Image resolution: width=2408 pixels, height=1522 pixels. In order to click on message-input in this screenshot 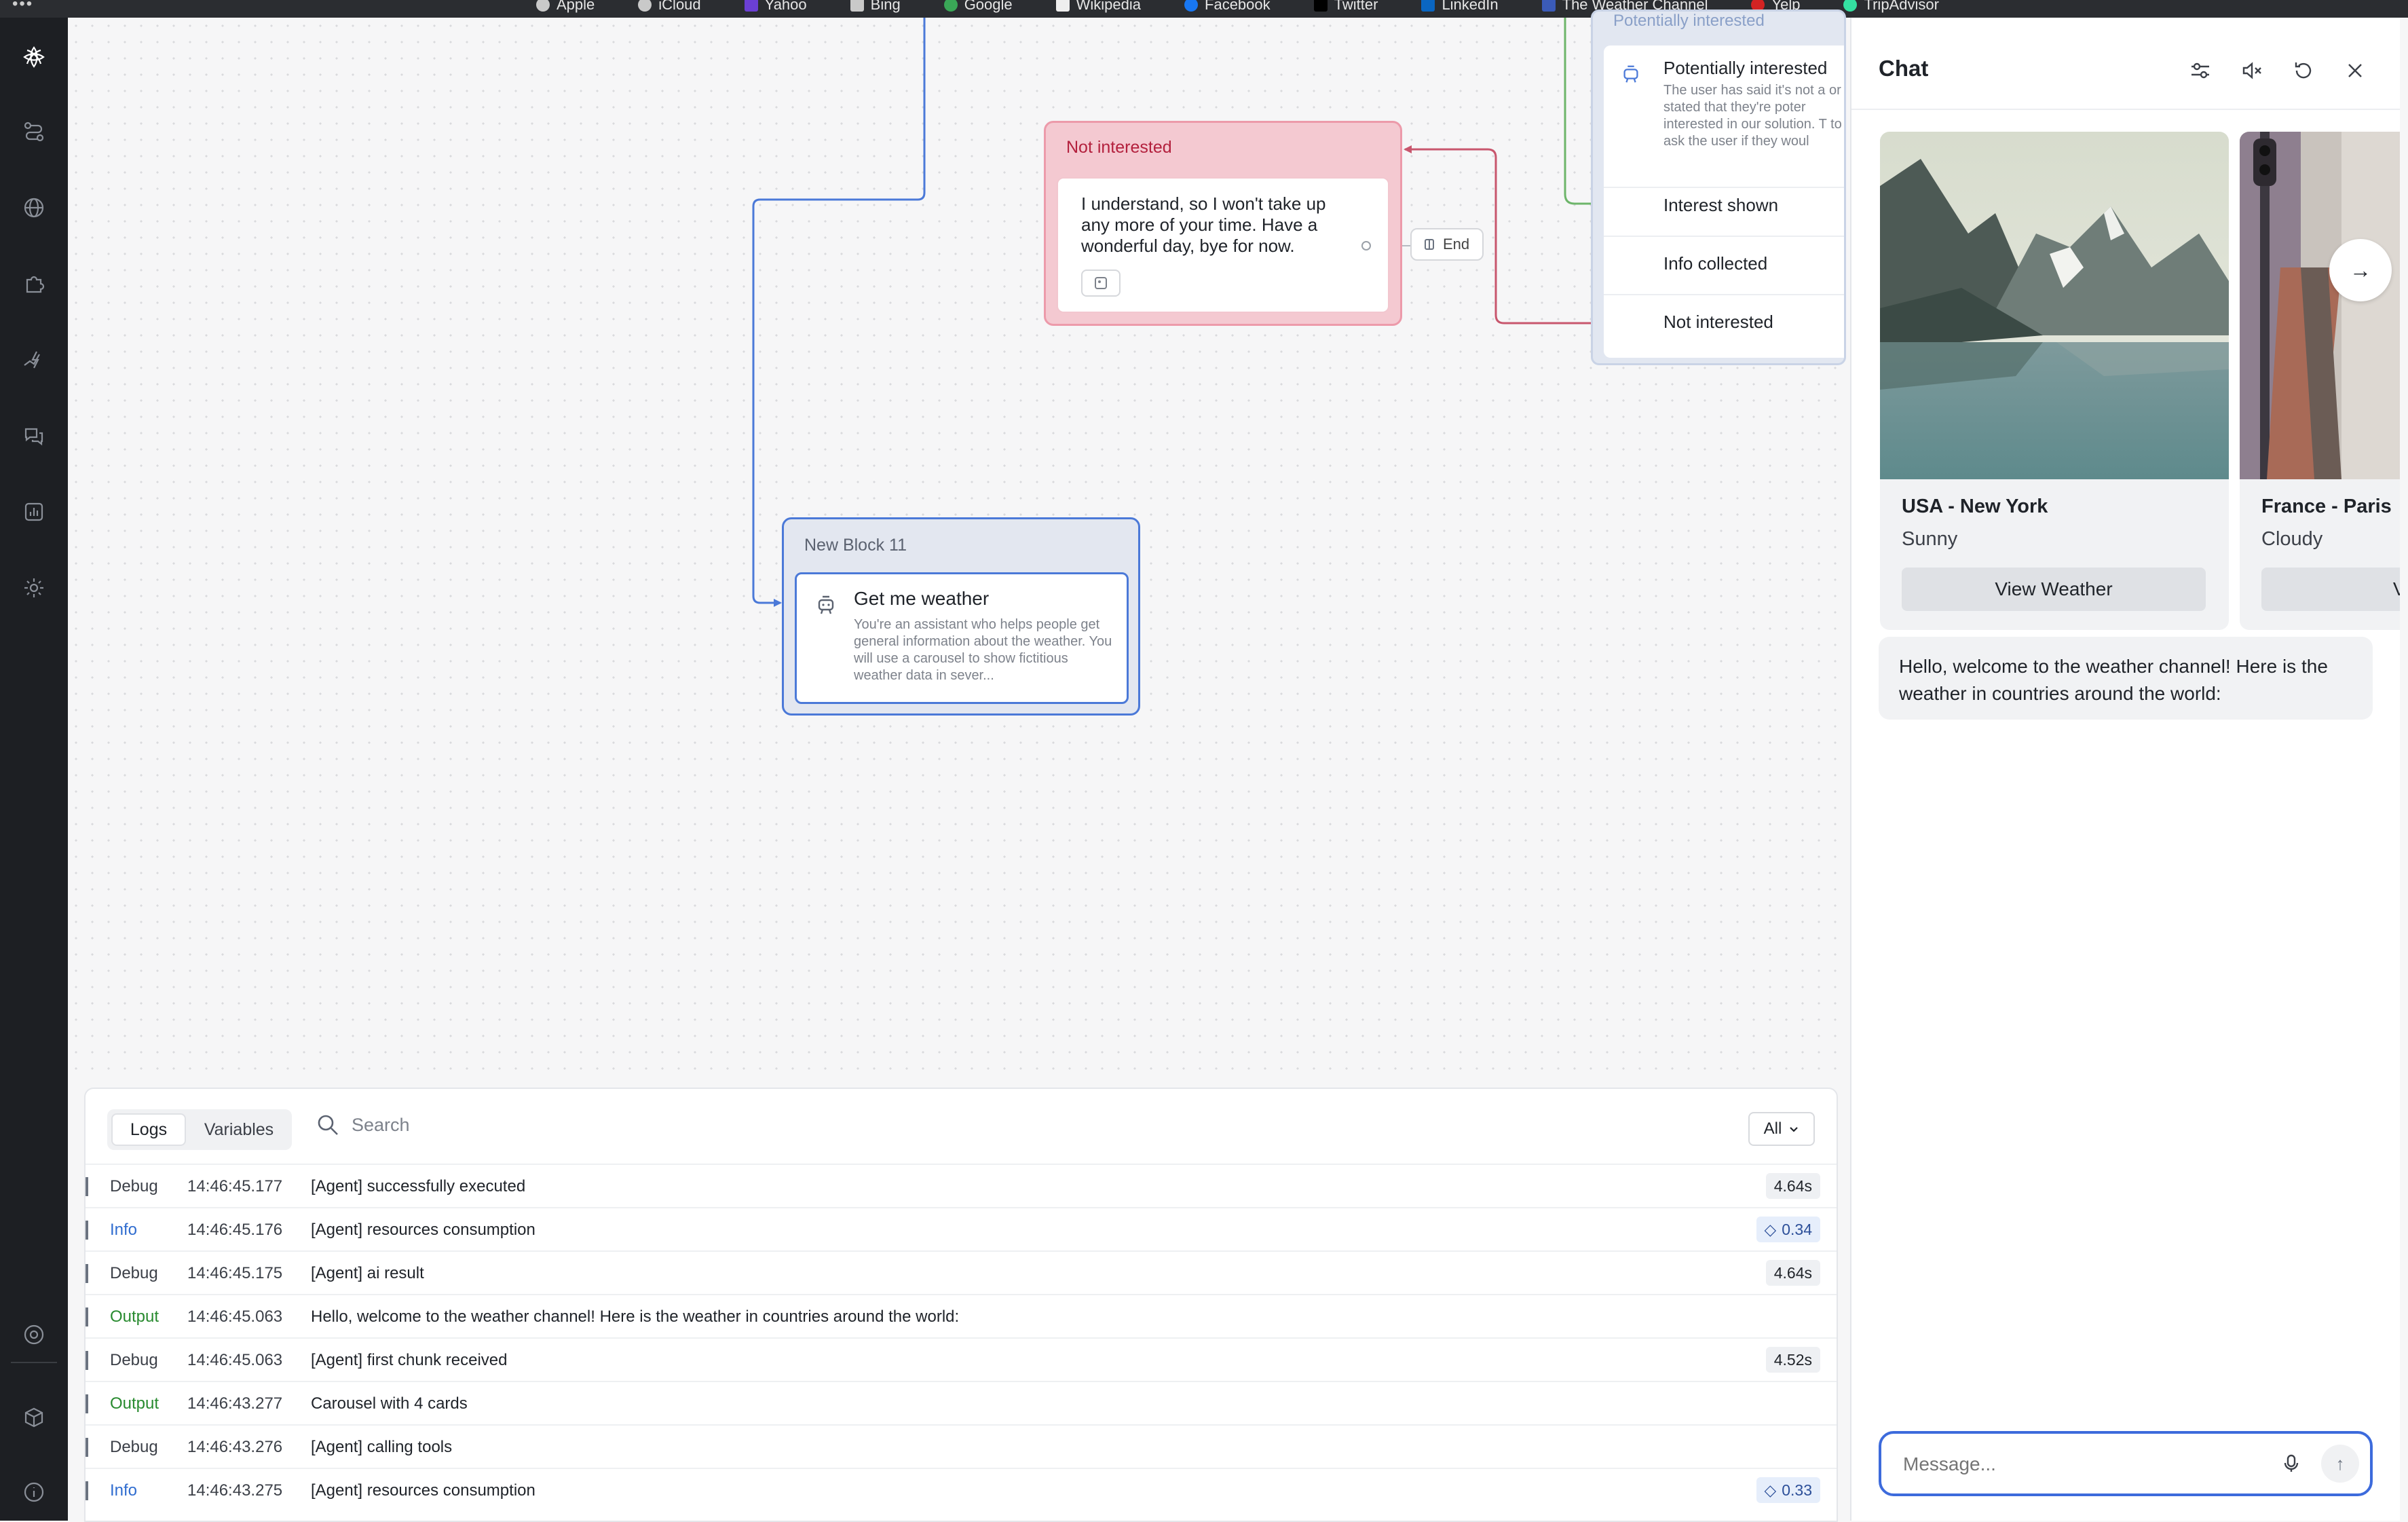, I will do `click(2073, 1464)`.